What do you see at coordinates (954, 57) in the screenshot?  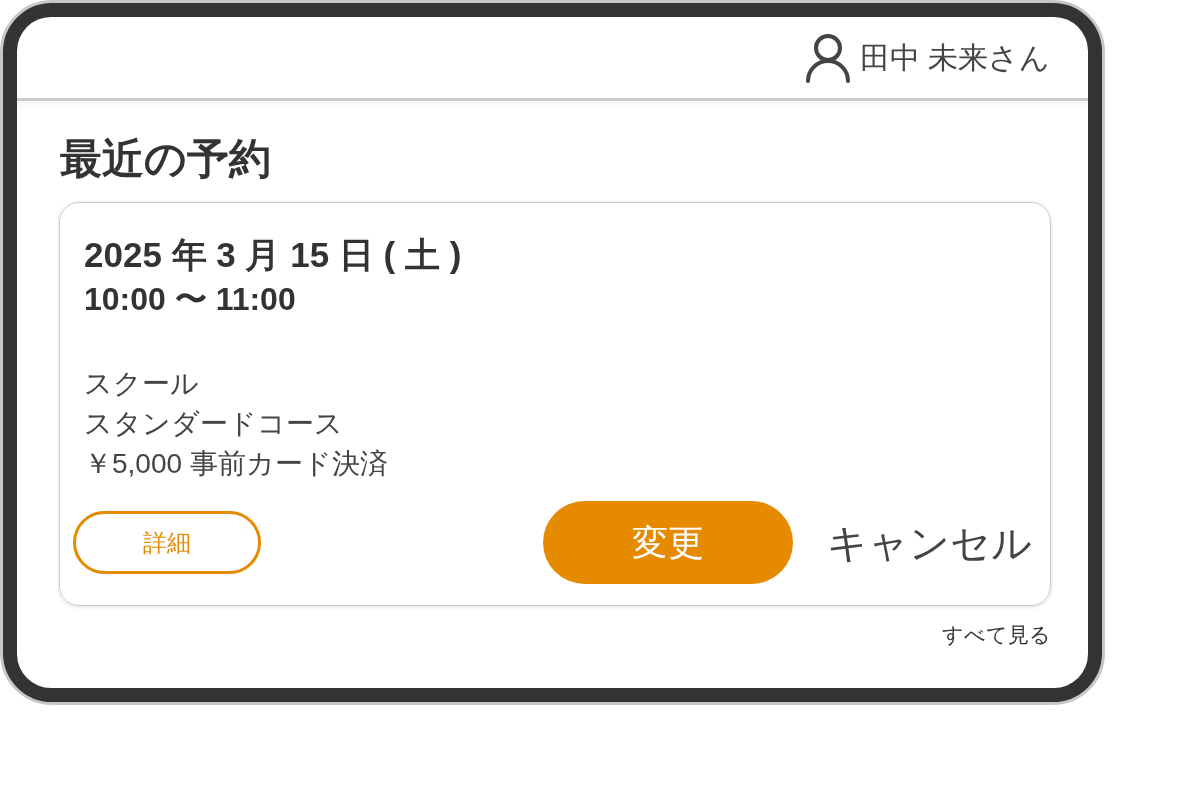 I see `user-name: 田中 未来さん` at bounding box center [954, 57].